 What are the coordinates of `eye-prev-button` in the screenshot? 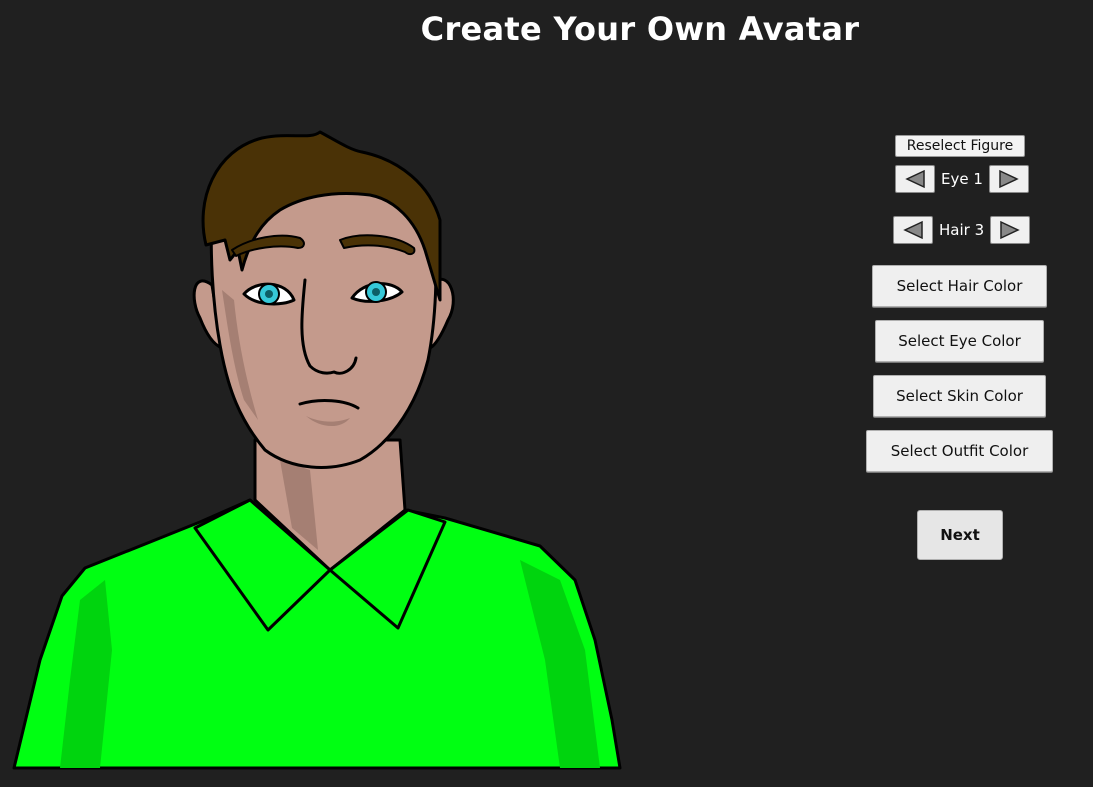 It's located at (915, 179).